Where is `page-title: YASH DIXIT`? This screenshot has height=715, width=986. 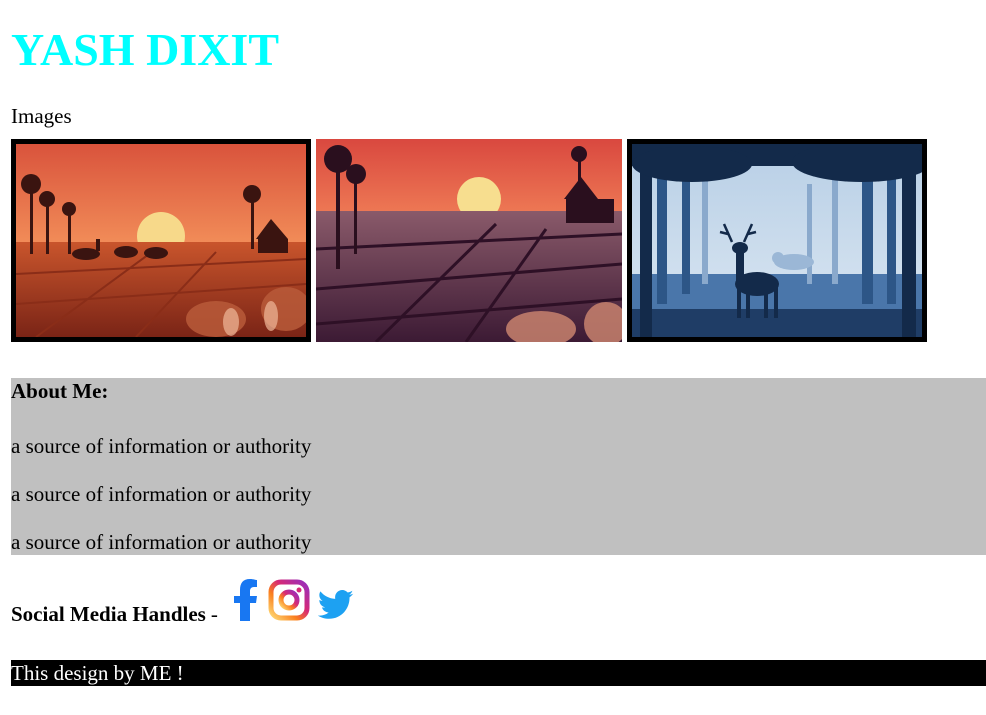 page-title: YASH DIXIT is located at coordinates (145, 49).